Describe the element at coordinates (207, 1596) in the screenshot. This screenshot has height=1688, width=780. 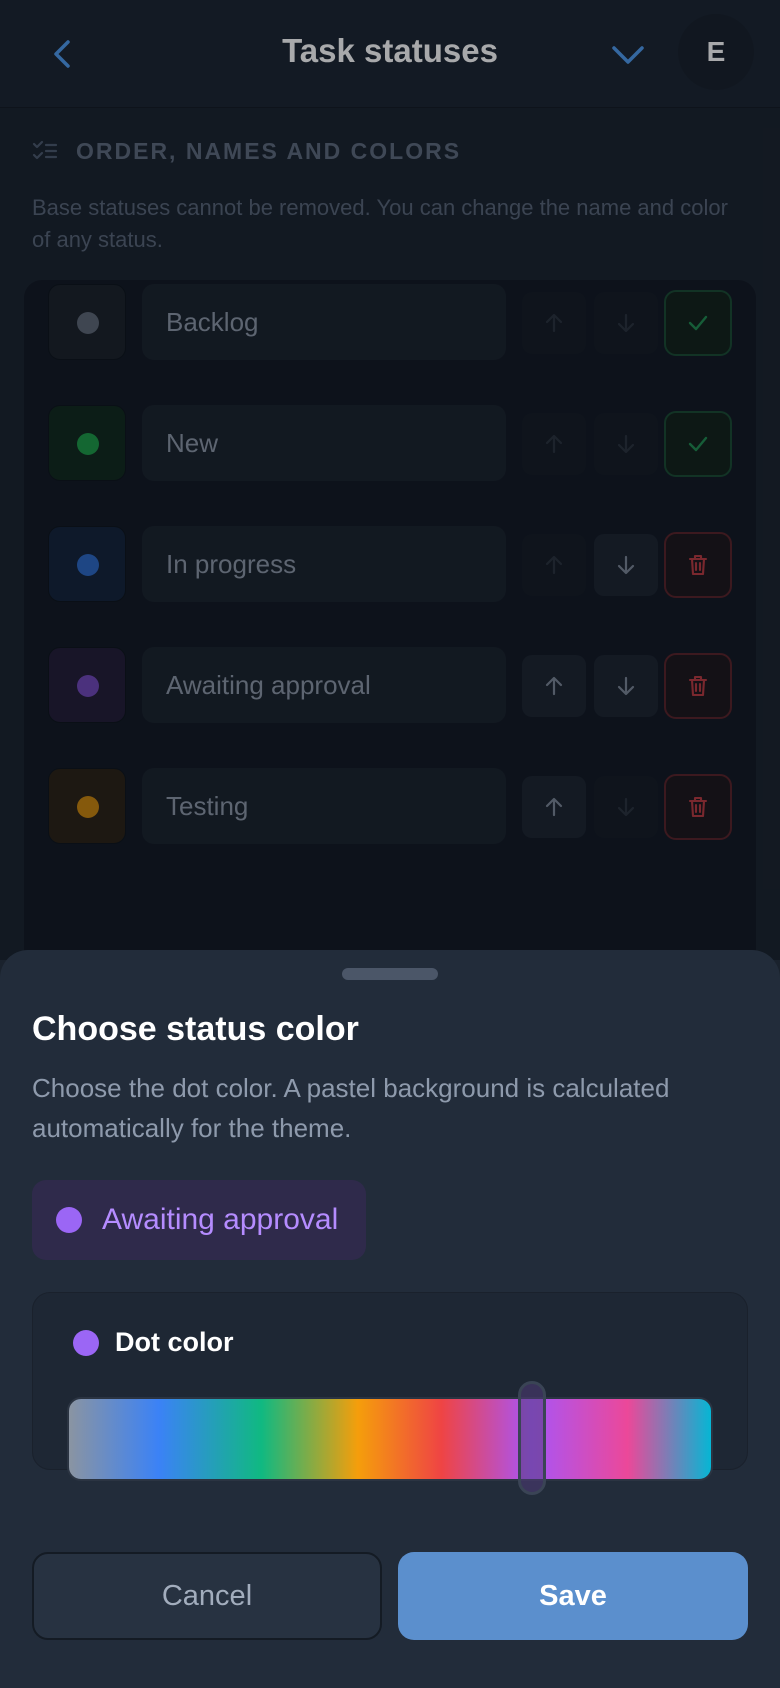
I see `cancel-button: Cancel` at that location.